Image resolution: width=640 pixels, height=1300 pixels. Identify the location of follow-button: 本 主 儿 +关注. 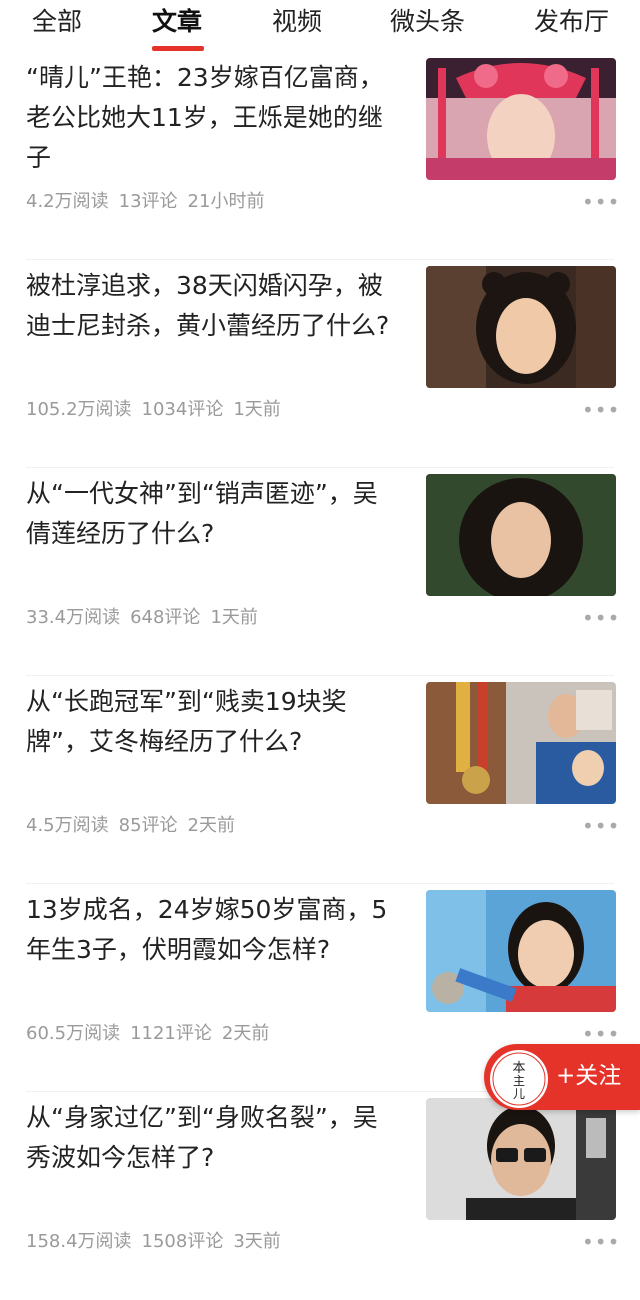
(562, 1077).